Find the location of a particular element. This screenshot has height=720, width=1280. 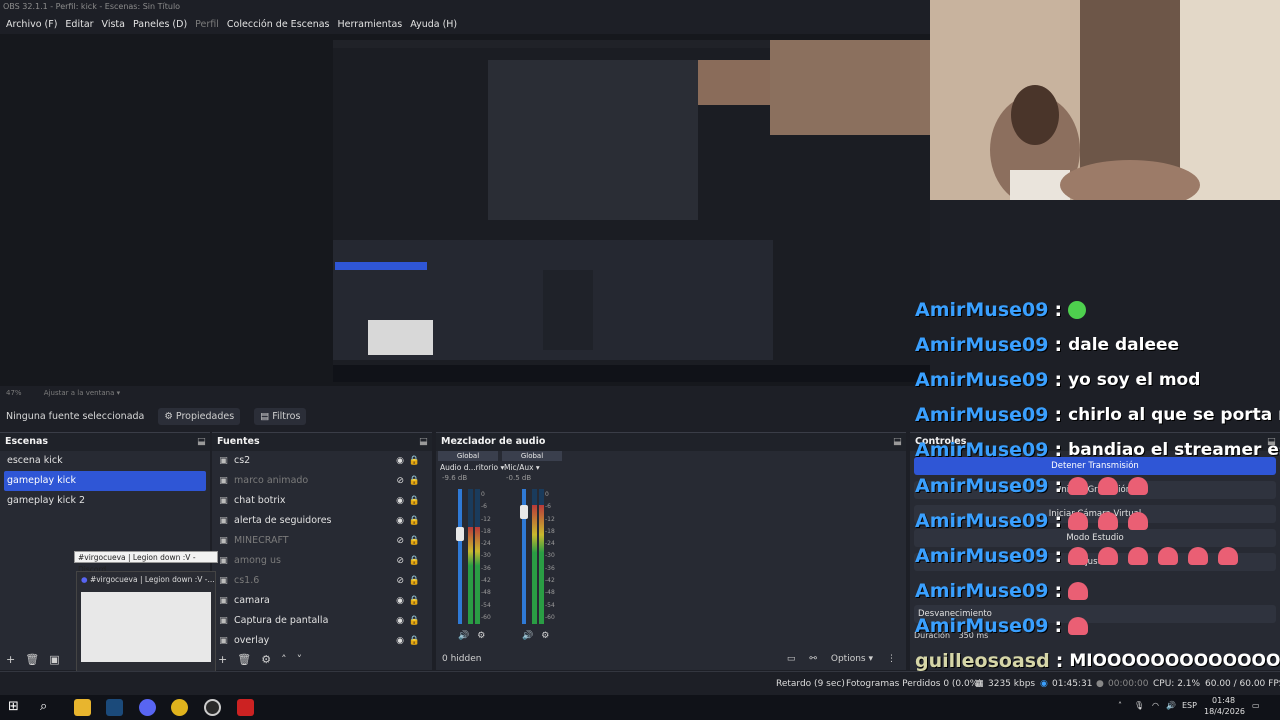

tick-label: -60 is located at coordinates (550, 617).